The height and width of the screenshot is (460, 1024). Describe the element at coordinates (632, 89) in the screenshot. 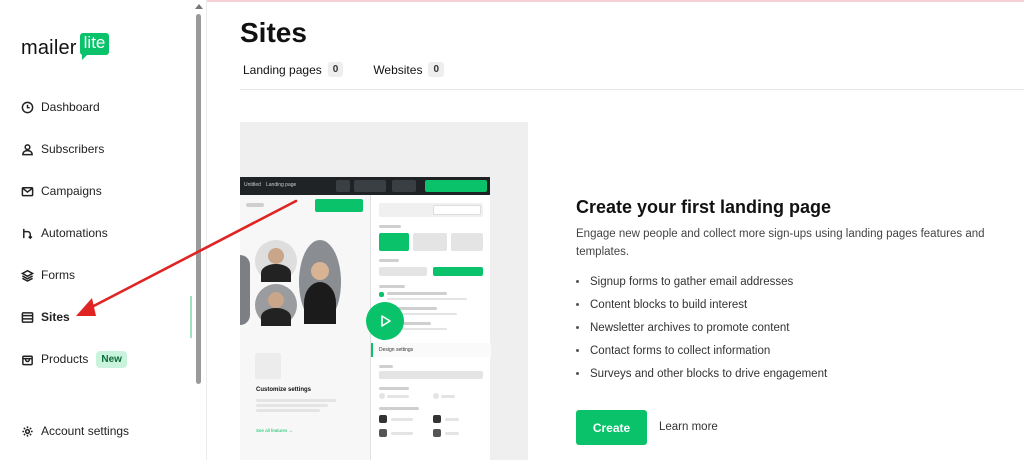

I see `tabs-divider` at that location.